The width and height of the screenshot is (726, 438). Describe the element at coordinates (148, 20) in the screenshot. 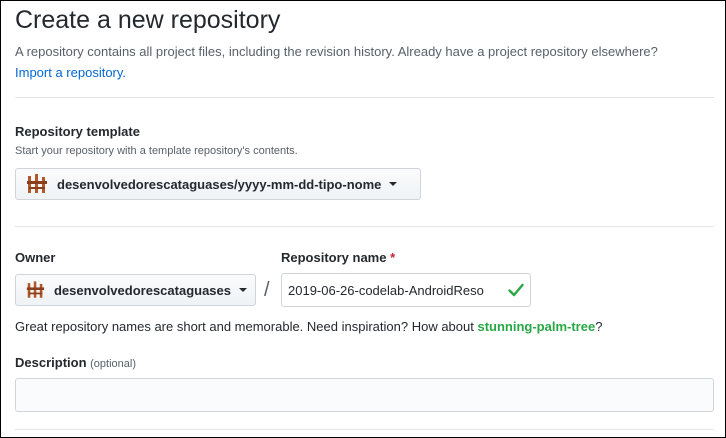

I see `page-title: Create a new repository` at that location.